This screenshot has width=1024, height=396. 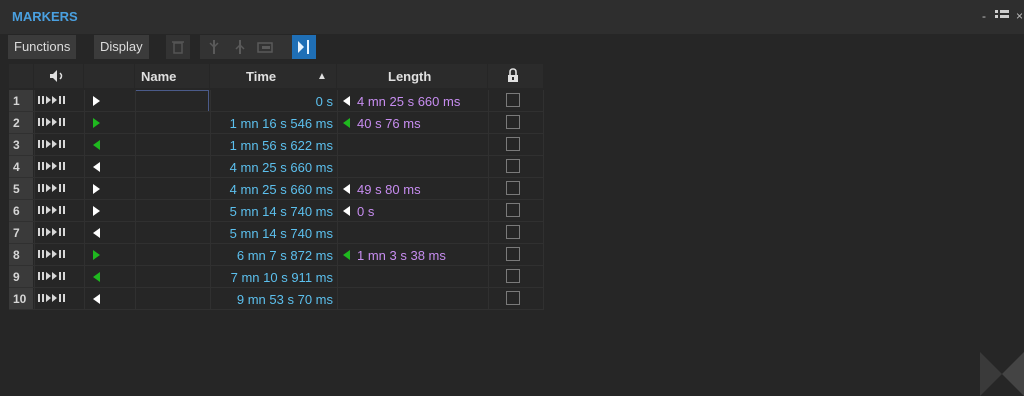 I want to click on lock-icon, so click(x=513, y=75).